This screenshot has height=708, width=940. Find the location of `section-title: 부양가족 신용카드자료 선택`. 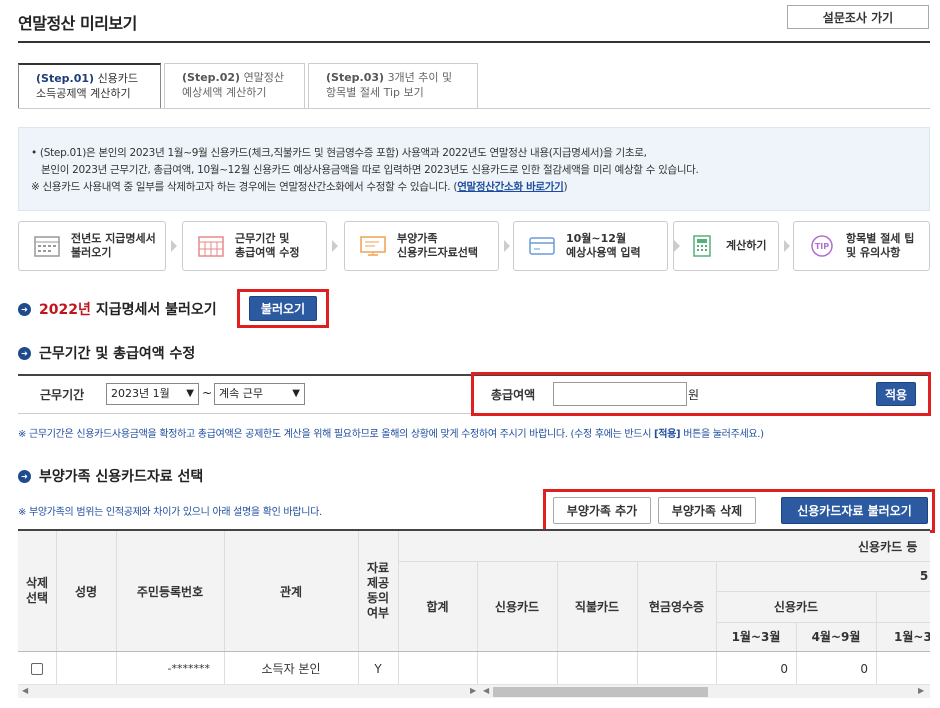

section-title: 부양가족 신용카드자료 선택 is located at coordinates (121, 477).